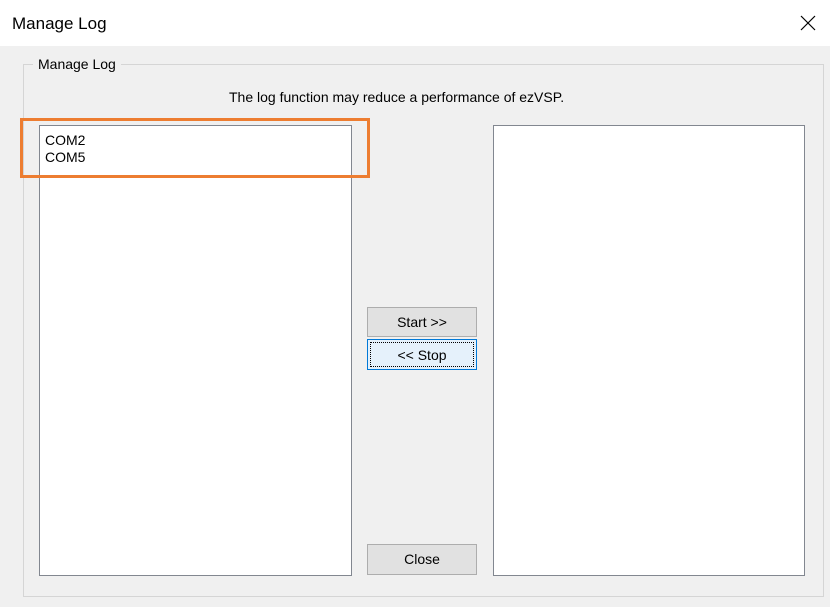  I want to click on close-button: Close, so click(422, 559).